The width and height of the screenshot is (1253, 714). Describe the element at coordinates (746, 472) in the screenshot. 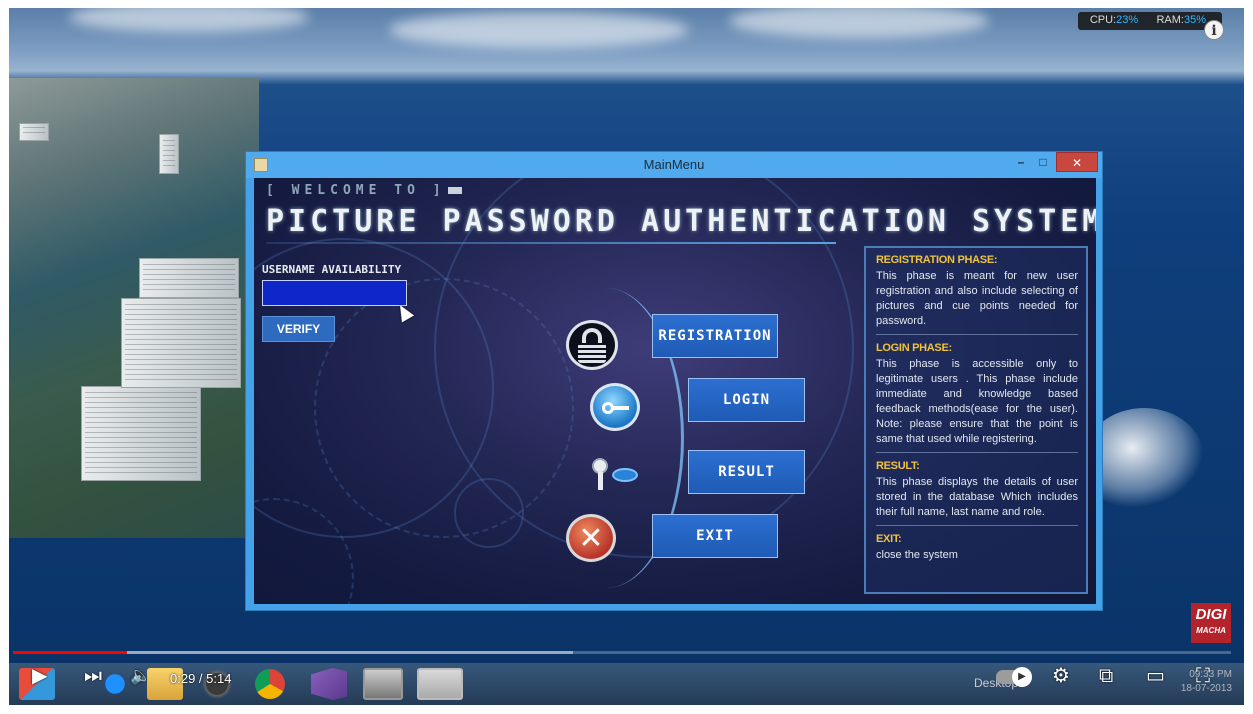

I see `result-button: RESULT` at that location.